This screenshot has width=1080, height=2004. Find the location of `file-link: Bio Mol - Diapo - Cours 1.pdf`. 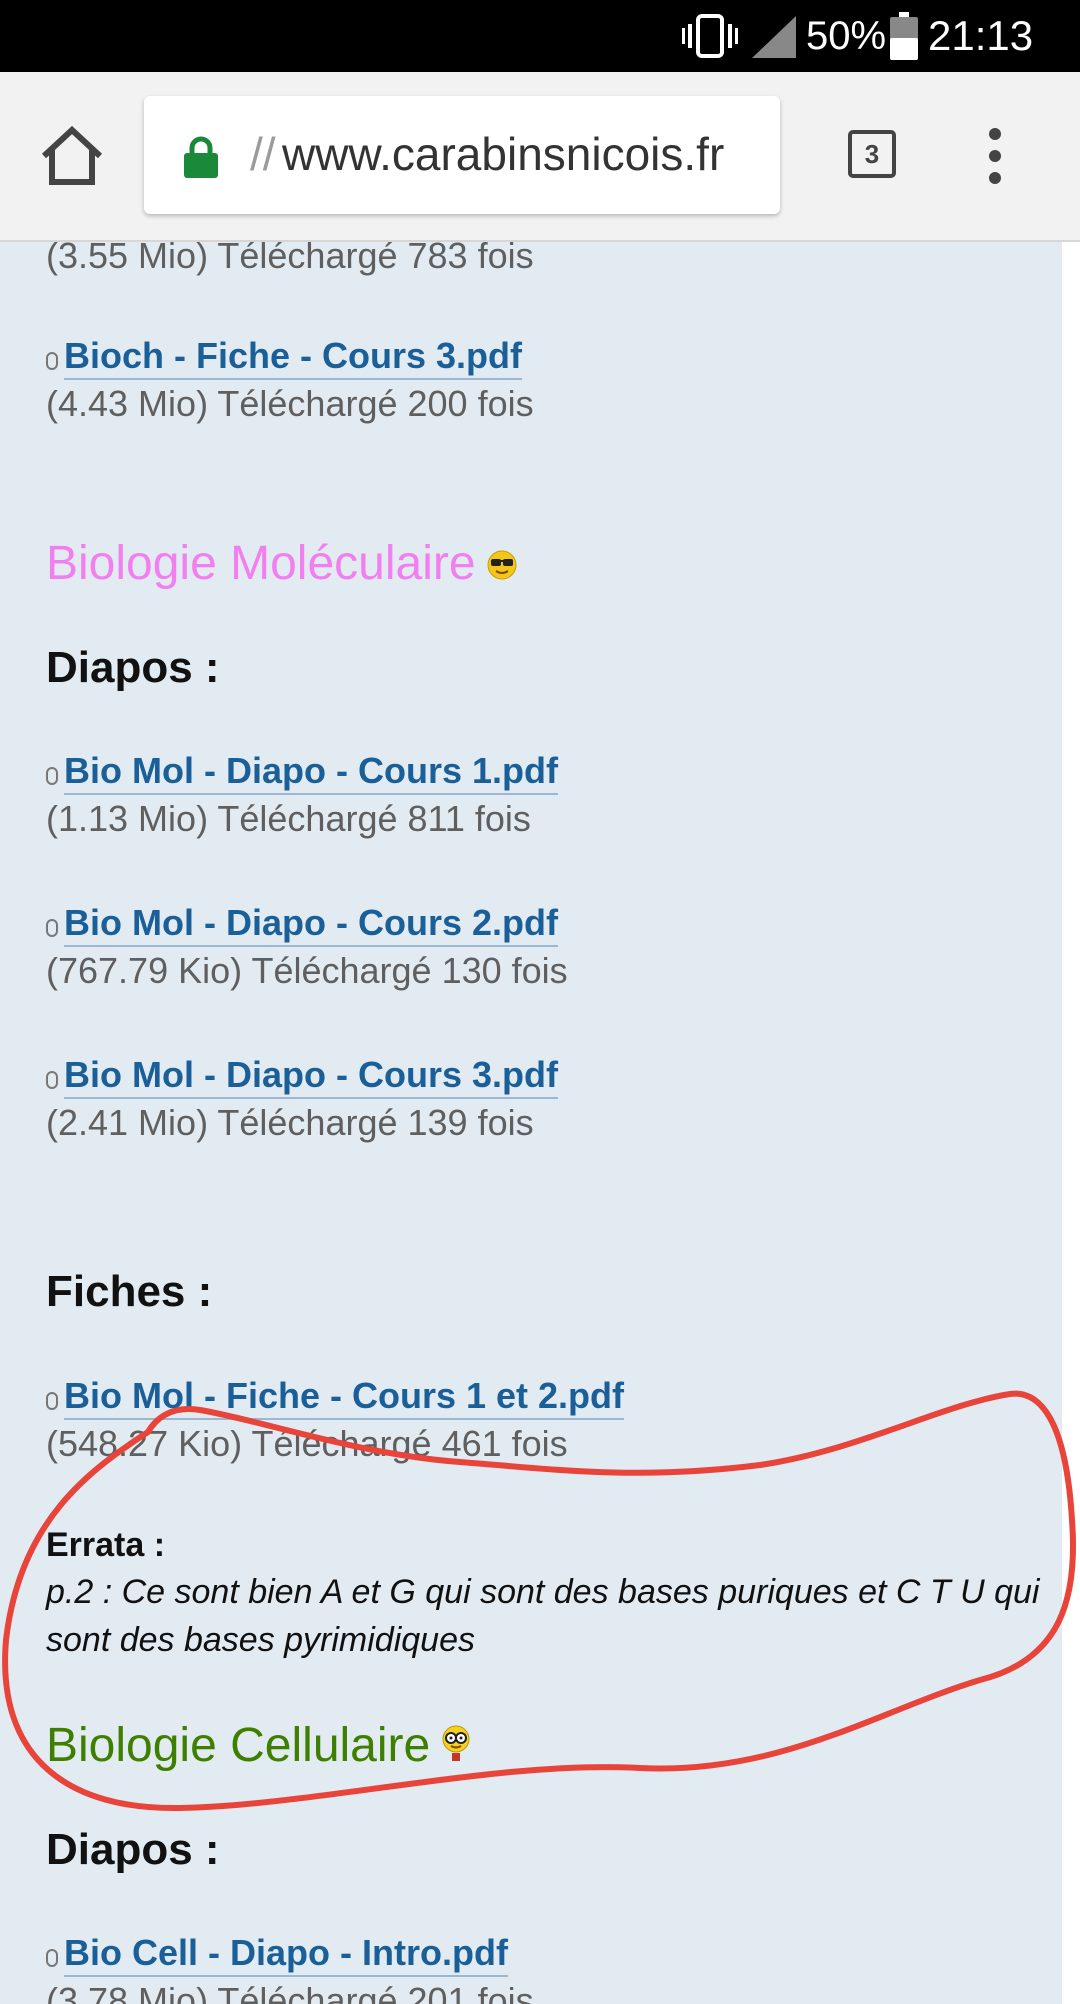

file-link: Bio Mol - Diapo - Cours 1.pdf is located at coordinates (302, 772).